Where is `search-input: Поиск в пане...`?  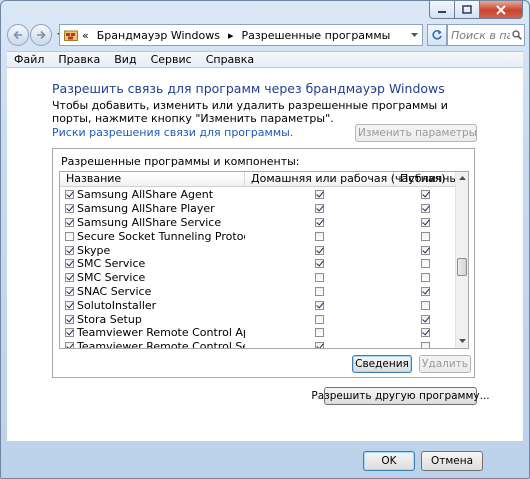 search-input: Поиск в пане... is located at coordinates (480, 35).